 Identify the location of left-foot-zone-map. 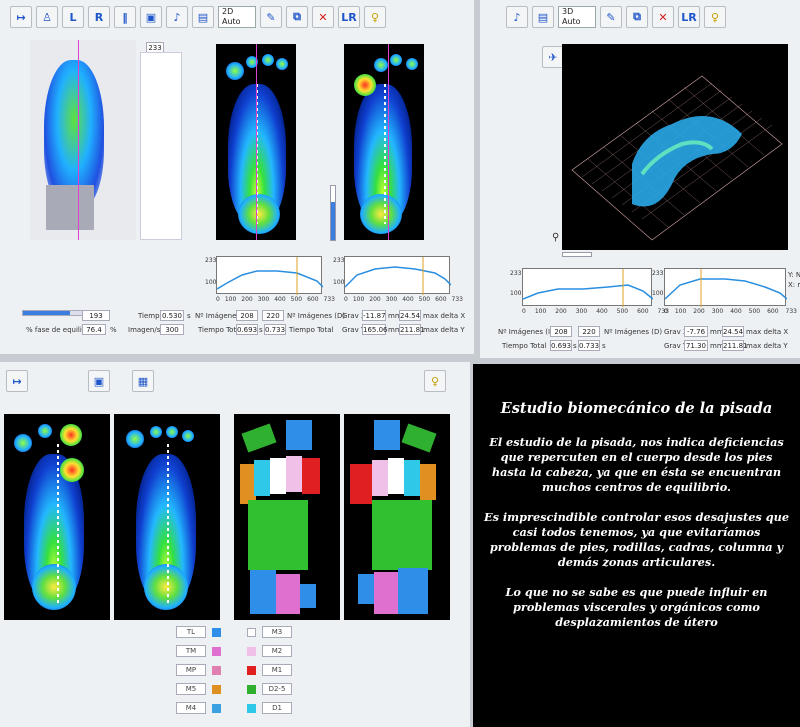
(287, 517).